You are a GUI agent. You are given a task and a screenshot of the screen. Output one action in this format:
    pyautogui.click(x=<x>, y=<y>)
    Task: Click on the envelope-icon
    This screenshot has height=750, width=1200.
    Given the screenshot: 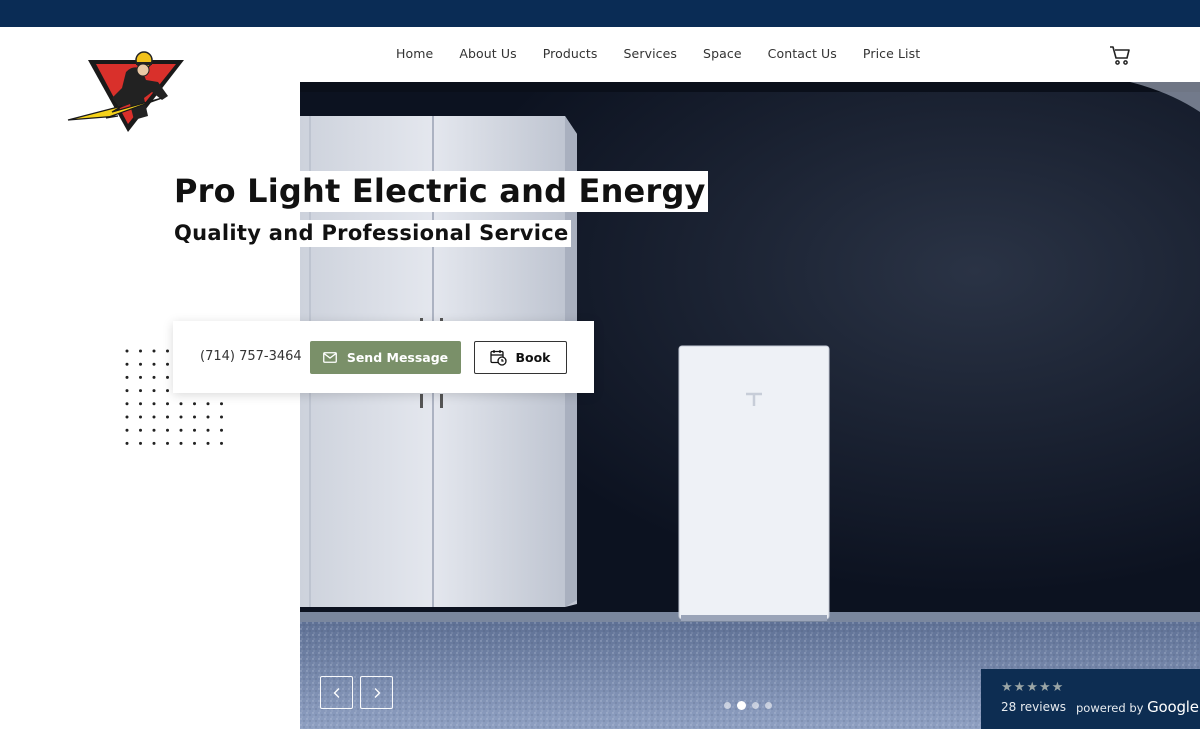 What is the action you would take?
    pyautogui.click(x=329, y=357)
    